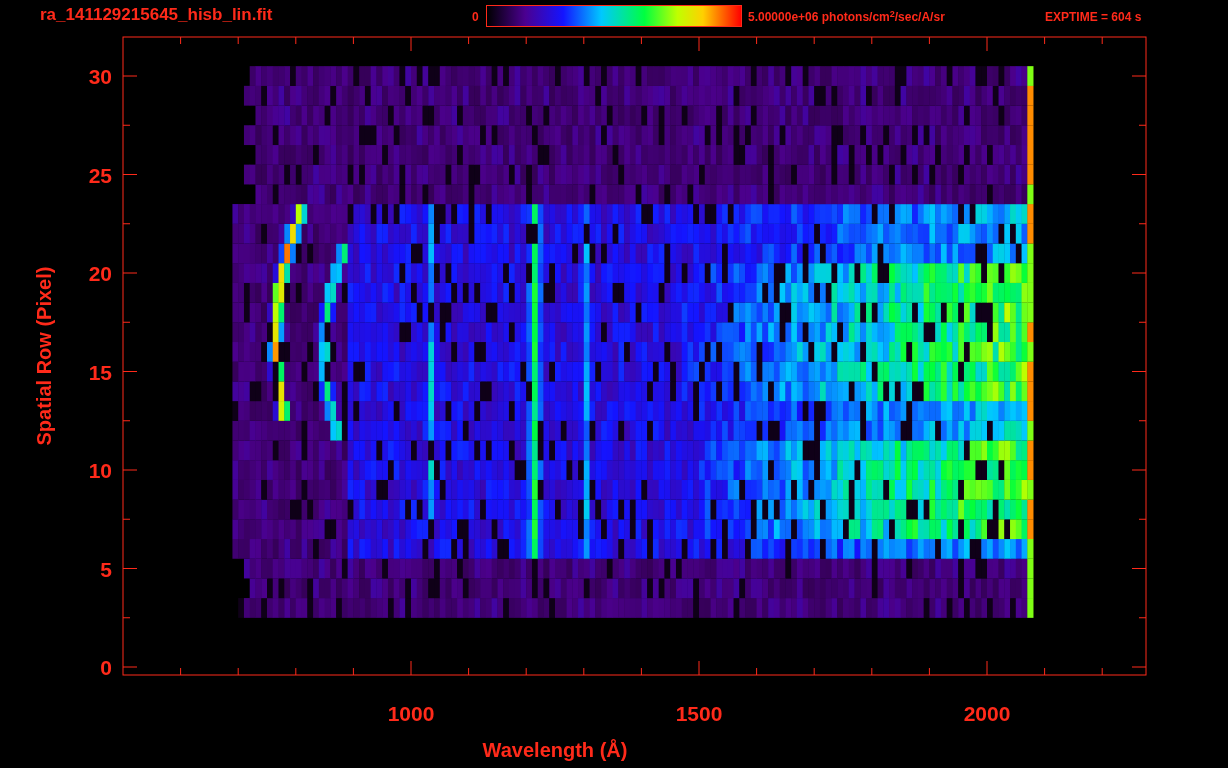  What do you see at coordinates (106, 667) in the screenshot?
I see `y-tick-label: 0` at bounding box center [106, 667].